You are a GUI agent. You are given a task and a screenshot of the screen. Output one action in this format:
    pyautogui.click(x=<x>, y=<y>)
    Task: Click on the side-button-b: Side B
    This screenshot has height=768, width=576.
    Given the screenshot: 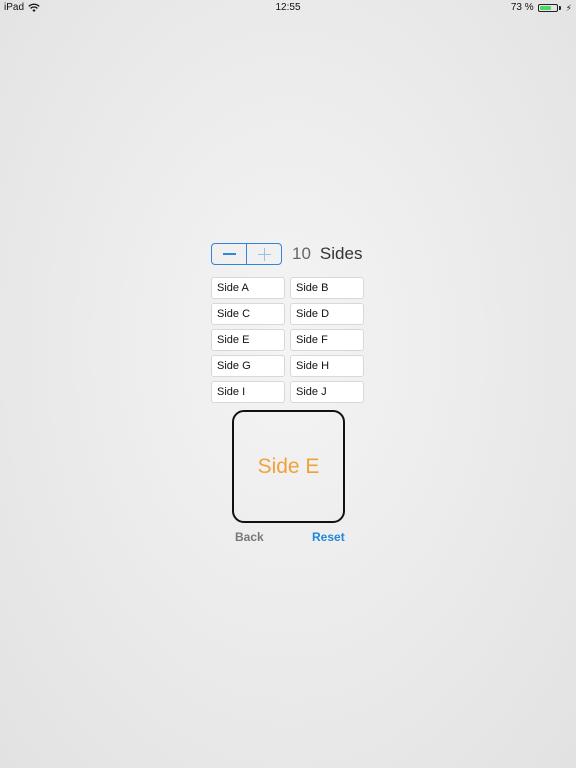 What is the action you would take?
    pyautogui.click(x=327, y=288)
    